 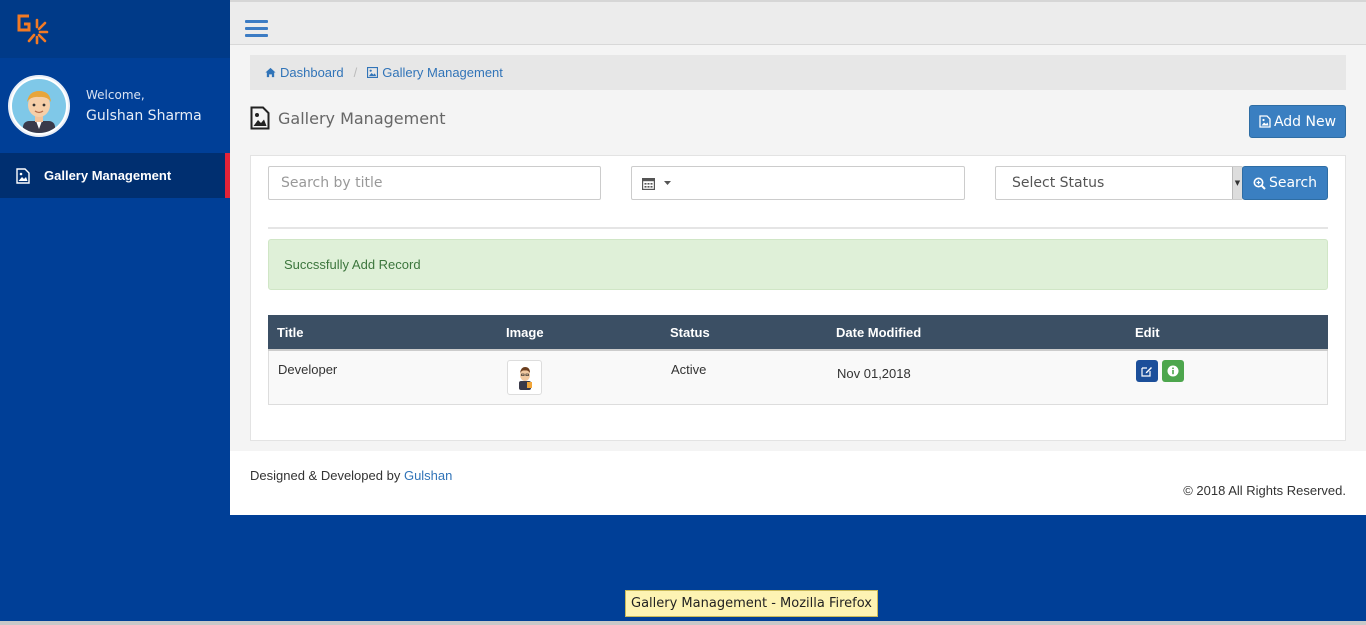 I want to click on status-select-value: Select Status, so click(x=1058, y=183).